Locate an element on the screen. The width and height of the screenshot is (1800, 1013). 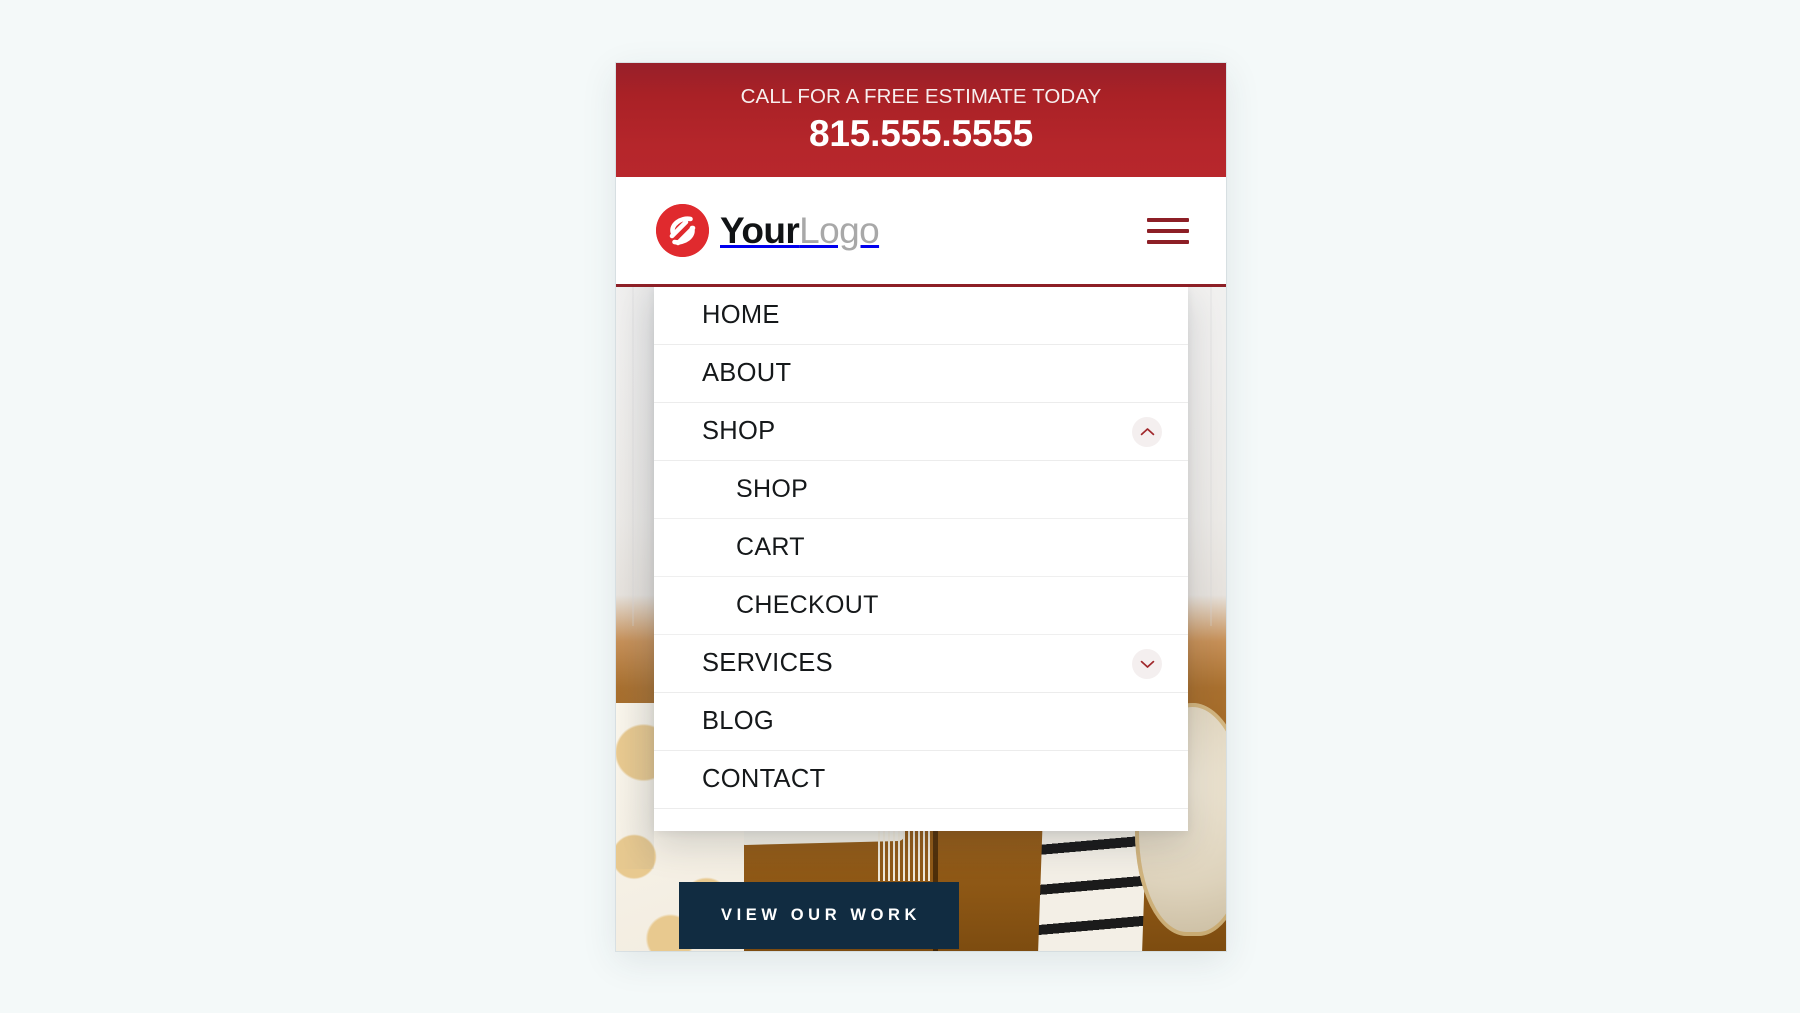
nav-item-services: SERVICES is located at coordinates (921, 664).